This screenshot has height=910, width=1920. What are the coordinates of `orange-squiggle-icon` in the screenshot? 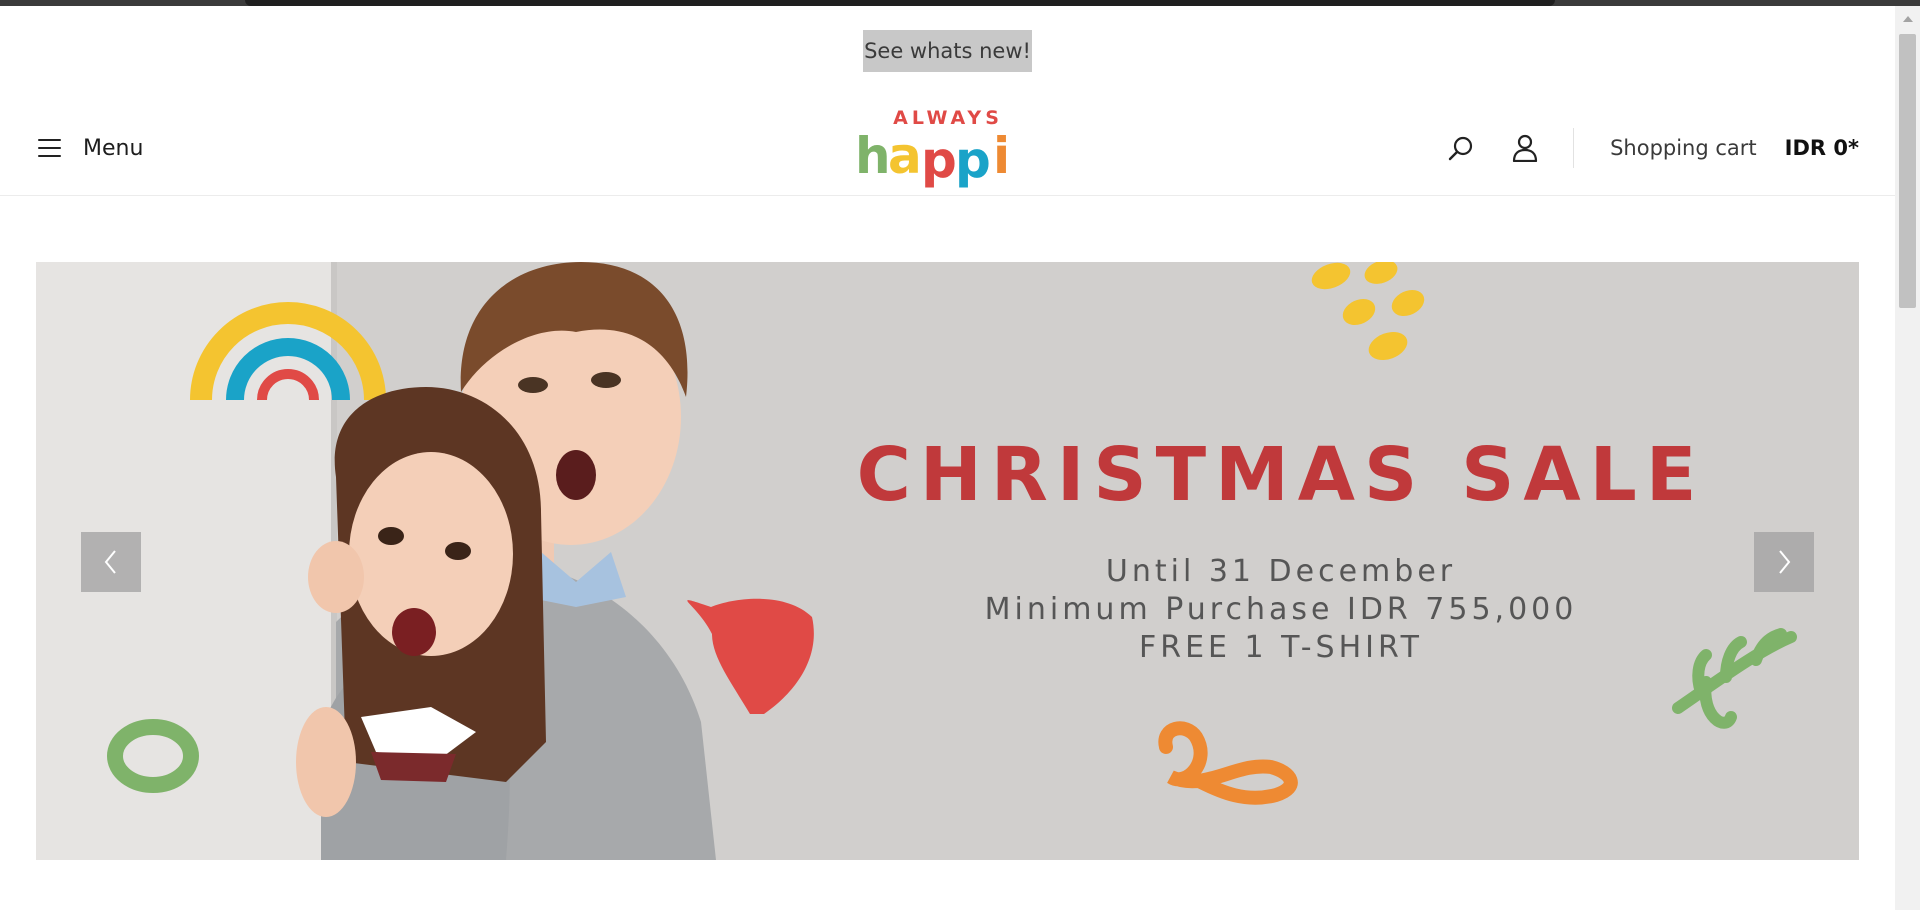 It's located at (1228, 763).